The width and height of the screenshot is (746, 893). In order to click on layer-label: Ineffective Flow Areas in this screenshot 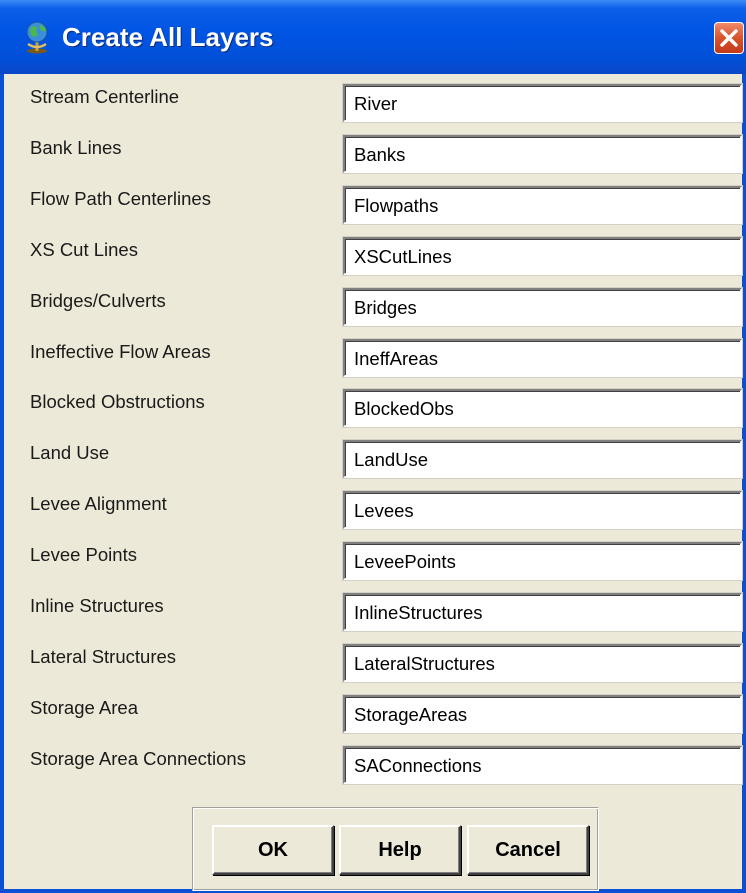, I will do `click(120, 351)`.